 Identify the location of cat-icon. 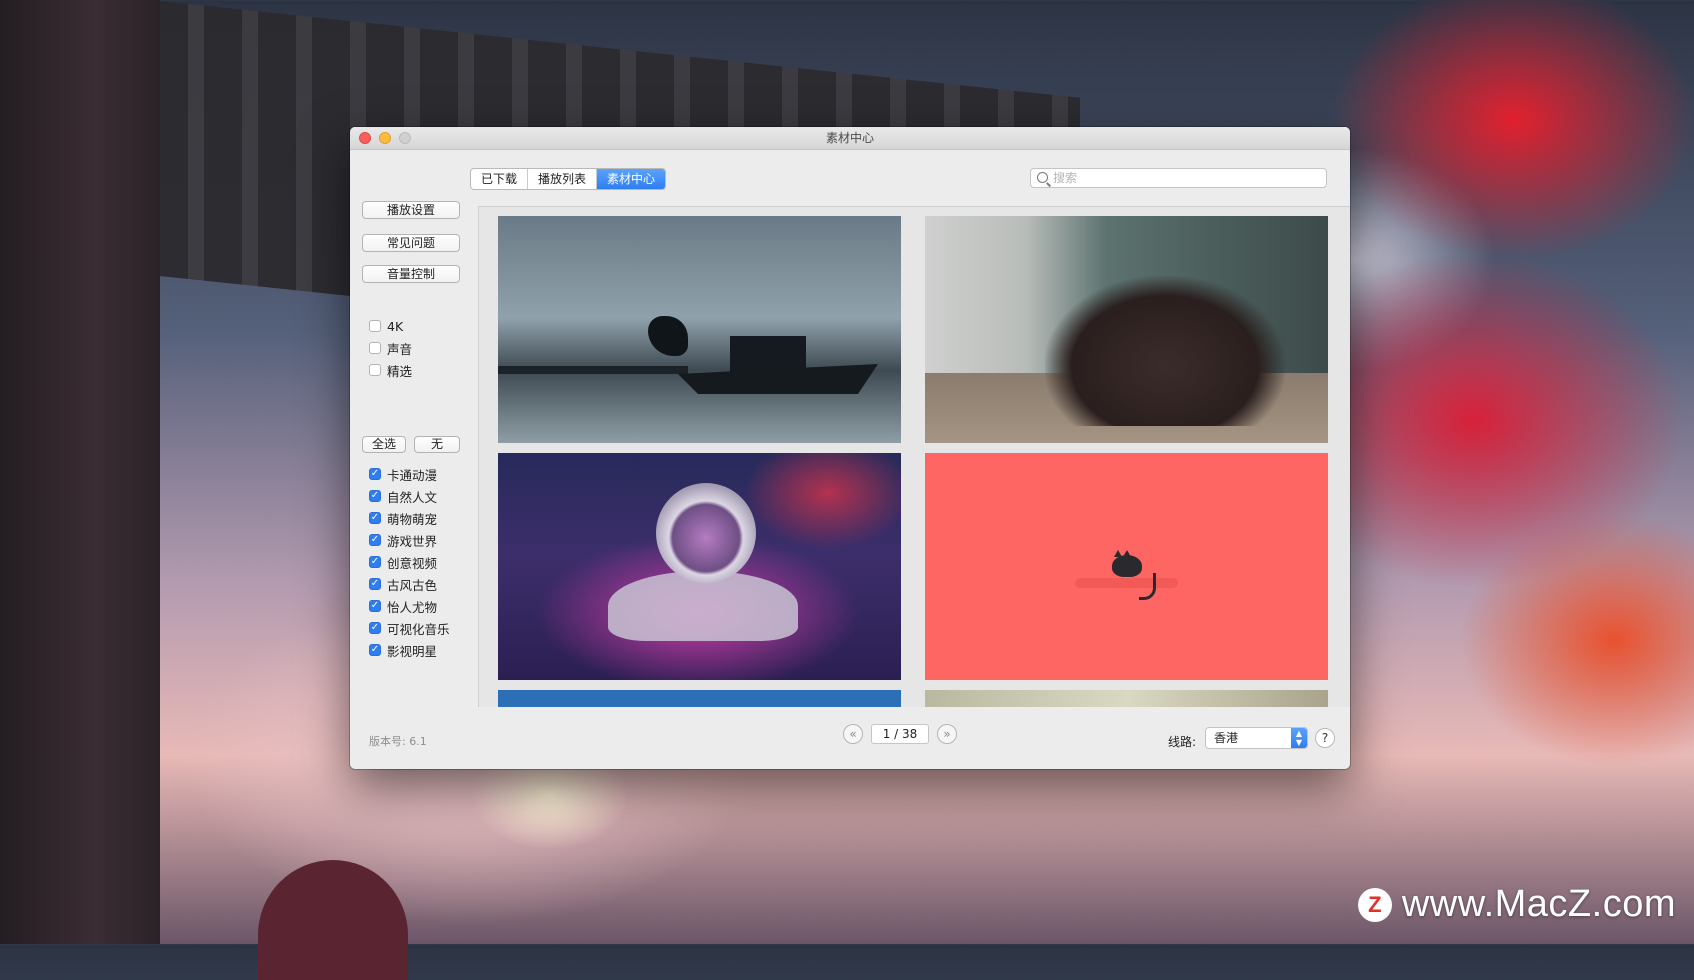
(1127, 563).